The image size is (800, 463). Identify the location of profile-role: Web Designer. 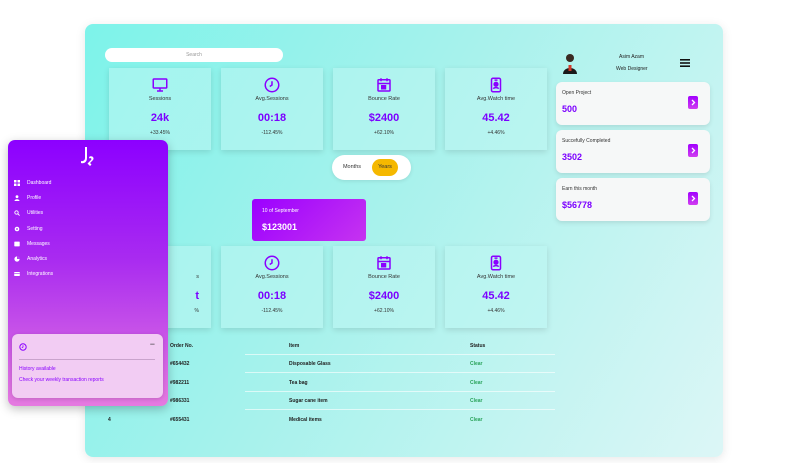
(632, 69).